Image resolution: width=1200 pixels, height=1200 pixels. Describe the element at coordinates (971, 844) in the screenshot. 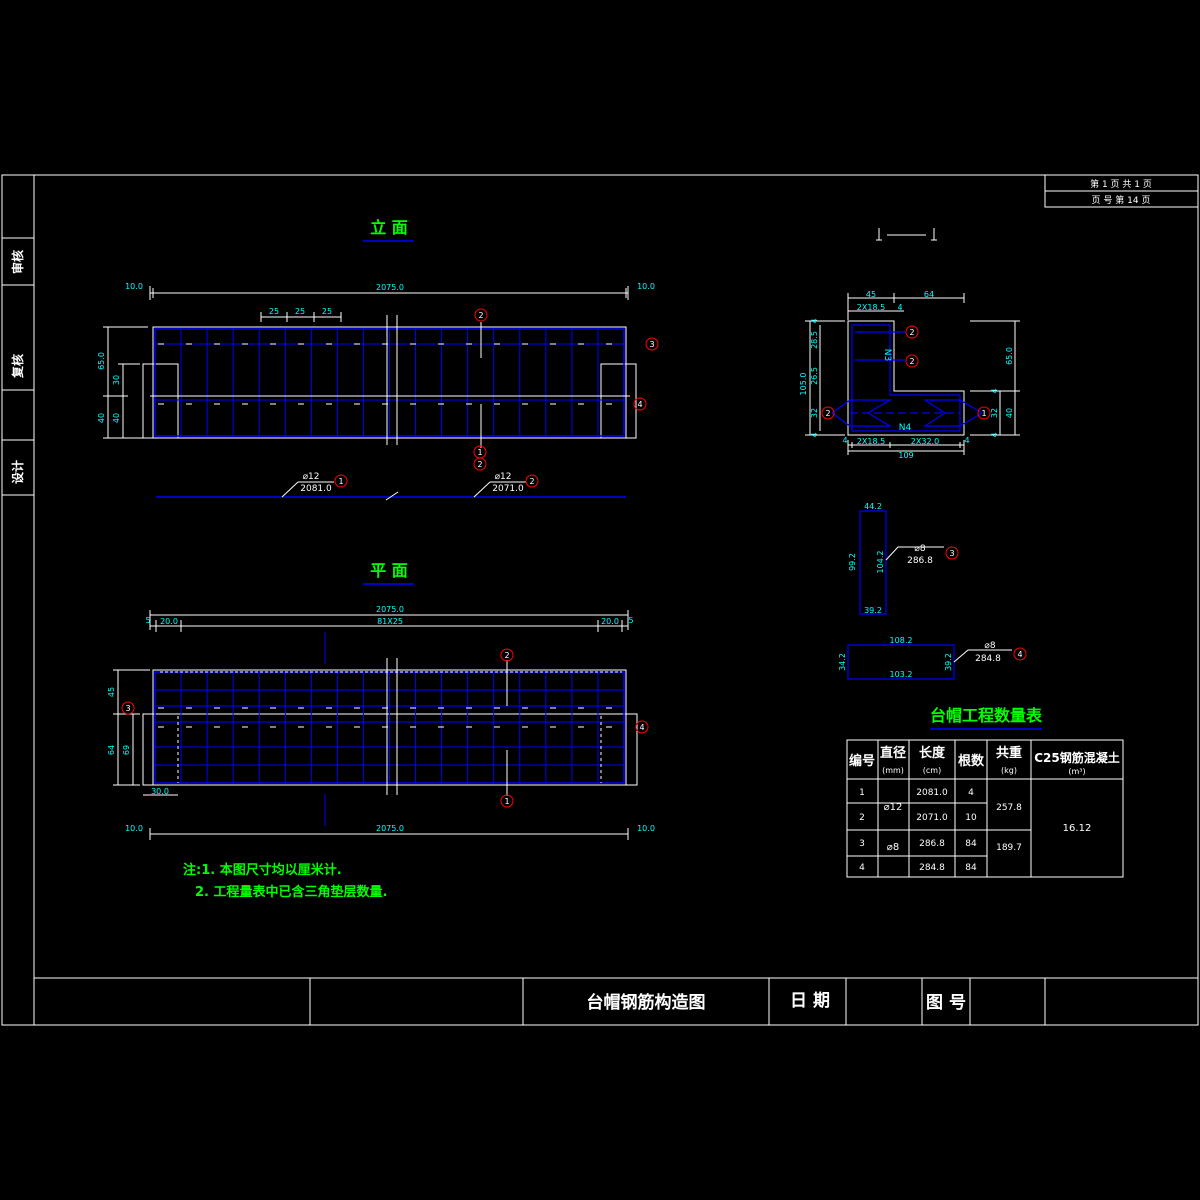

I see `row3-count: 84` at that location.